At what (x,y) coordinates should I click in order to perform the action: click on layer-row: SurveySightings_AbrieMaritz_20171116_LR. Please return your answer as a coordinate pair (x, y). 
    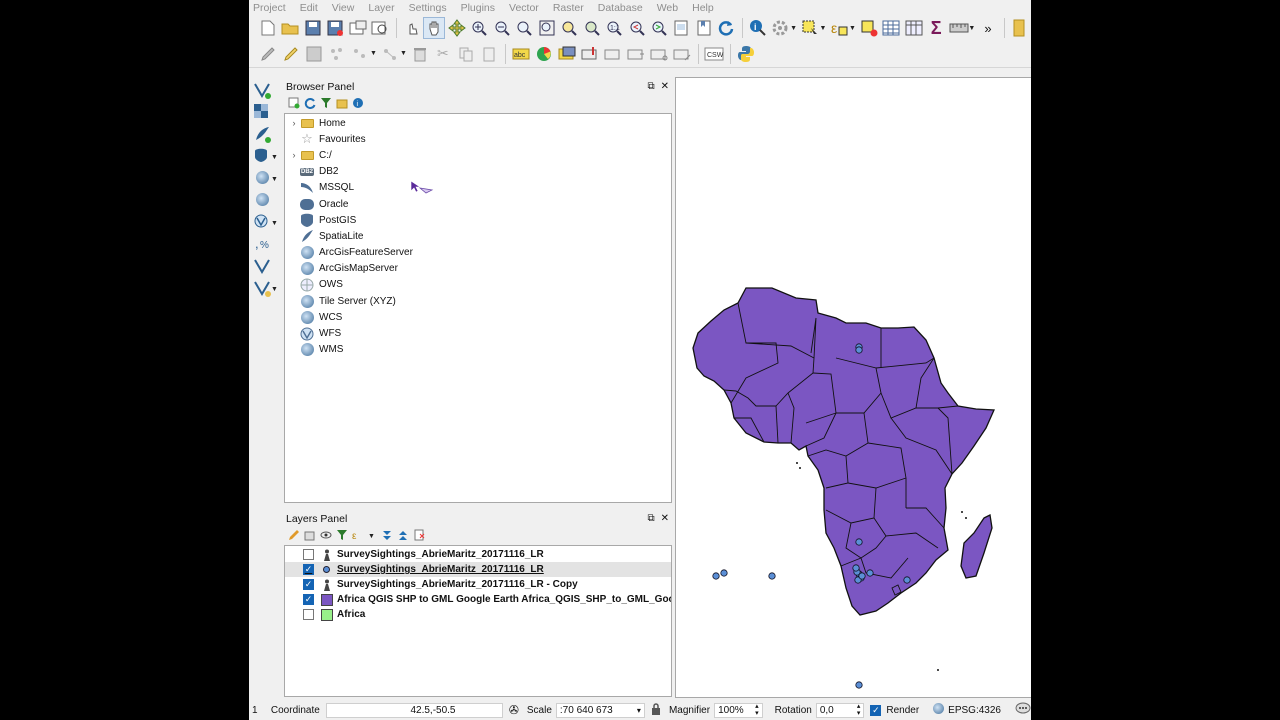
    Looking at the image, I should click on (478, 554).